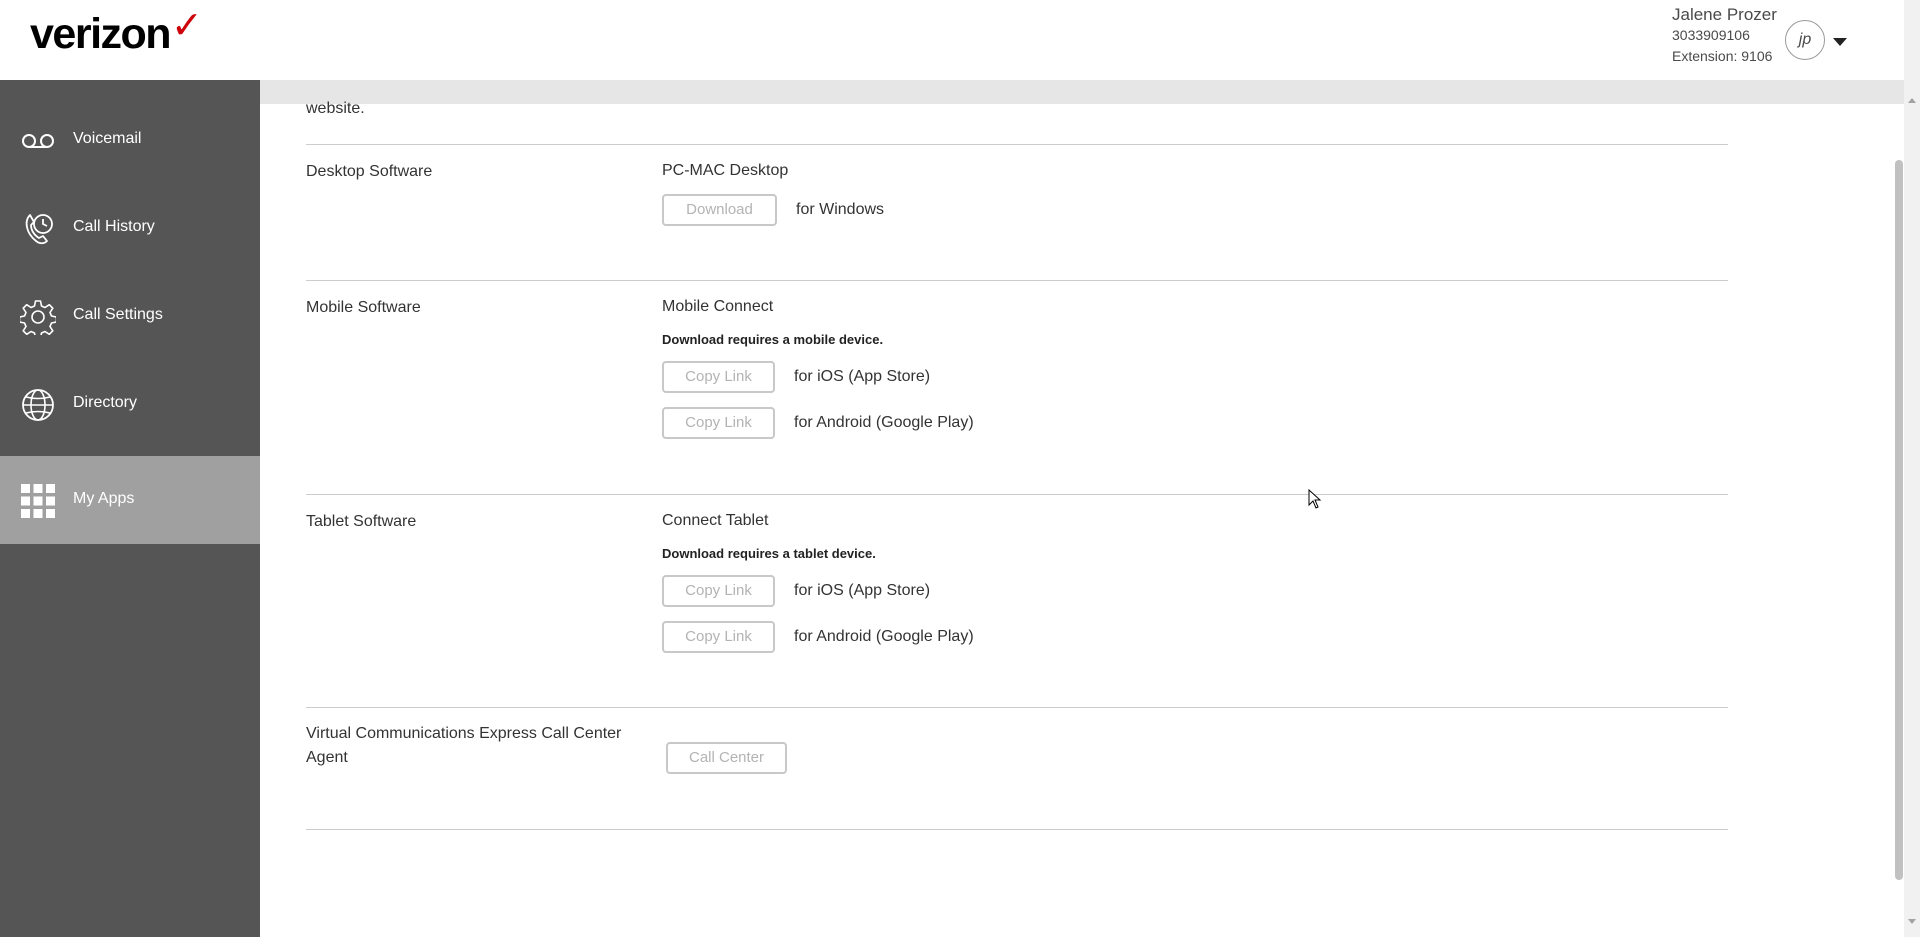  What do you see at coordinates (1840, 42) in the screenshot?
I see `user-menu-chevron-down-icon` at bounding box center [1840, 42].